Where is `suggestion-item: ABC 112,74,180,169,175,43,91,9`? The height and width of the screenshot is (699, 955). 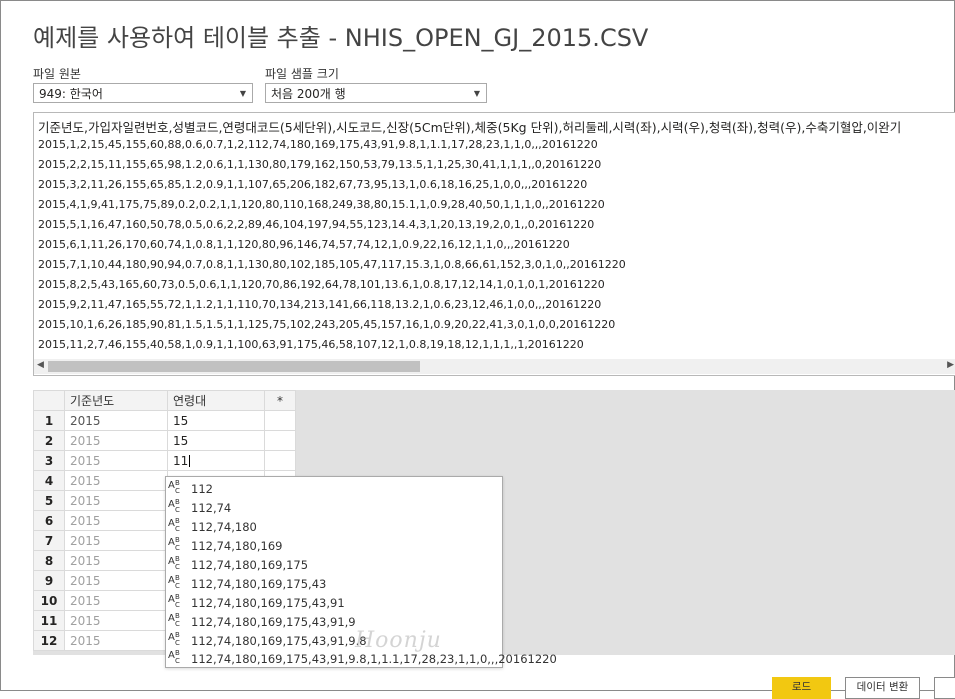
suggestion-item: ABC 112,74,180,169,175,43,91,9 is located at coordinates (333, 621).